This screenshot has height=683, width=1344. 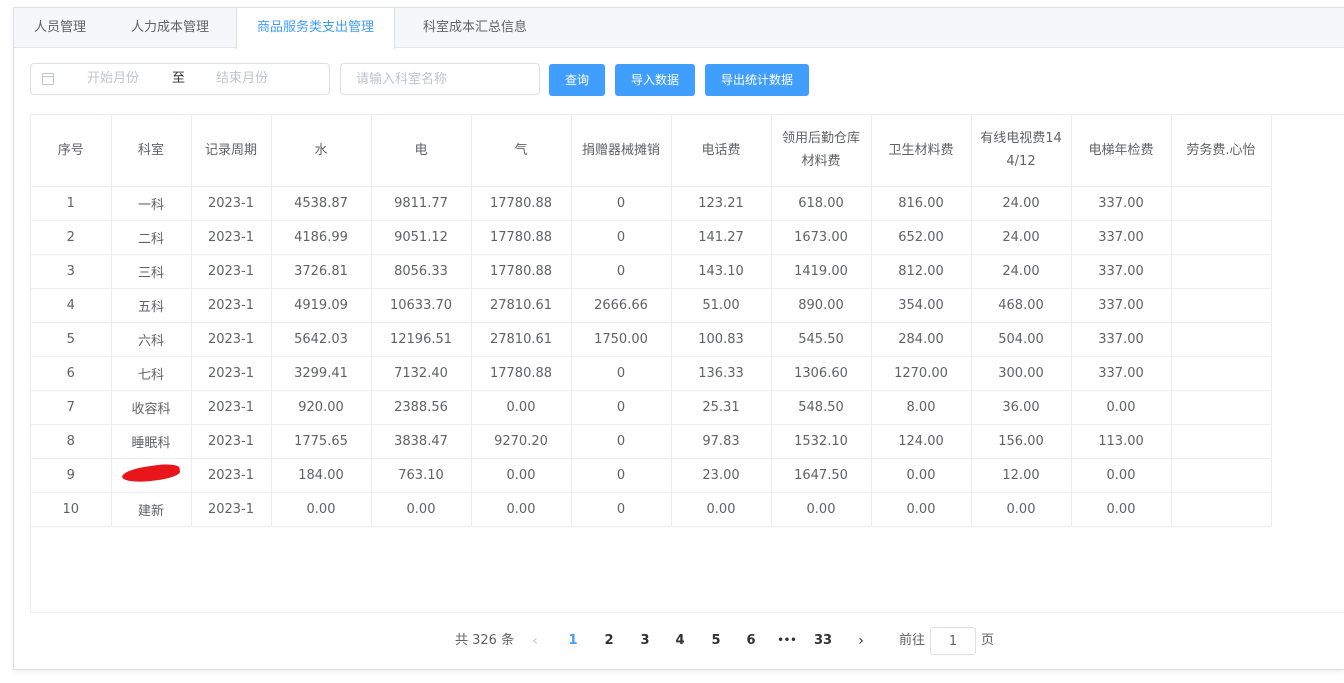 I want to click on table-cell: 2388.56, so click(x=421, y=407).